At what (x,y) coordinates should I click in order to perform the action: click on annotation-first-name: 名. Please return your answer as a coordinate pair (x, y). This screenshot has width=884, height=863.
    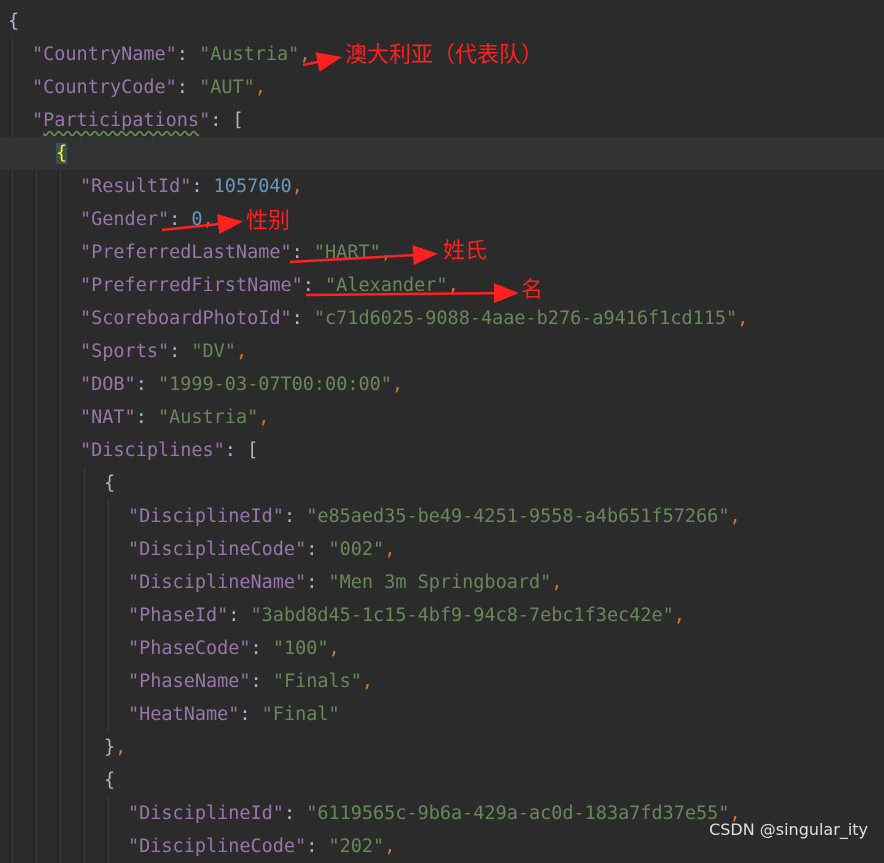
    Looking at the image, I should click on (532, 290).